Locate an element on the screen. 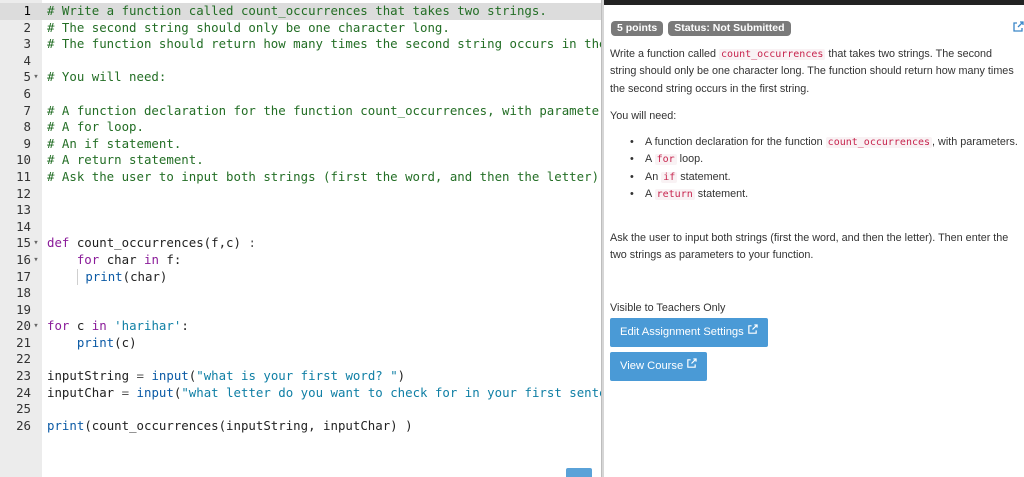 Image resolution: width=1024 pixels, height=477 pixels. requirement-text-rest: statement. is located at coordinates (721, 194).